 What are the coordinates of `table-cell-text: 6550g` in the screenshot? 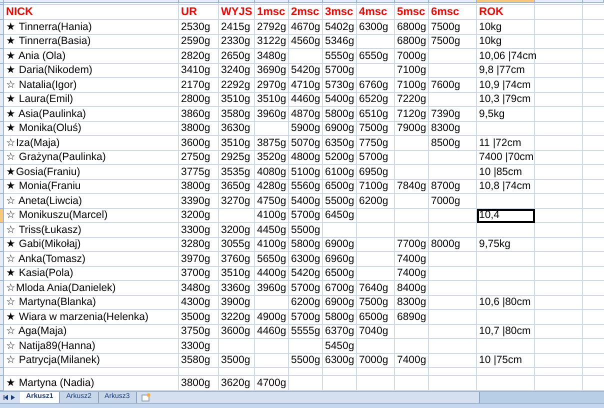 It's located at (374, 56).